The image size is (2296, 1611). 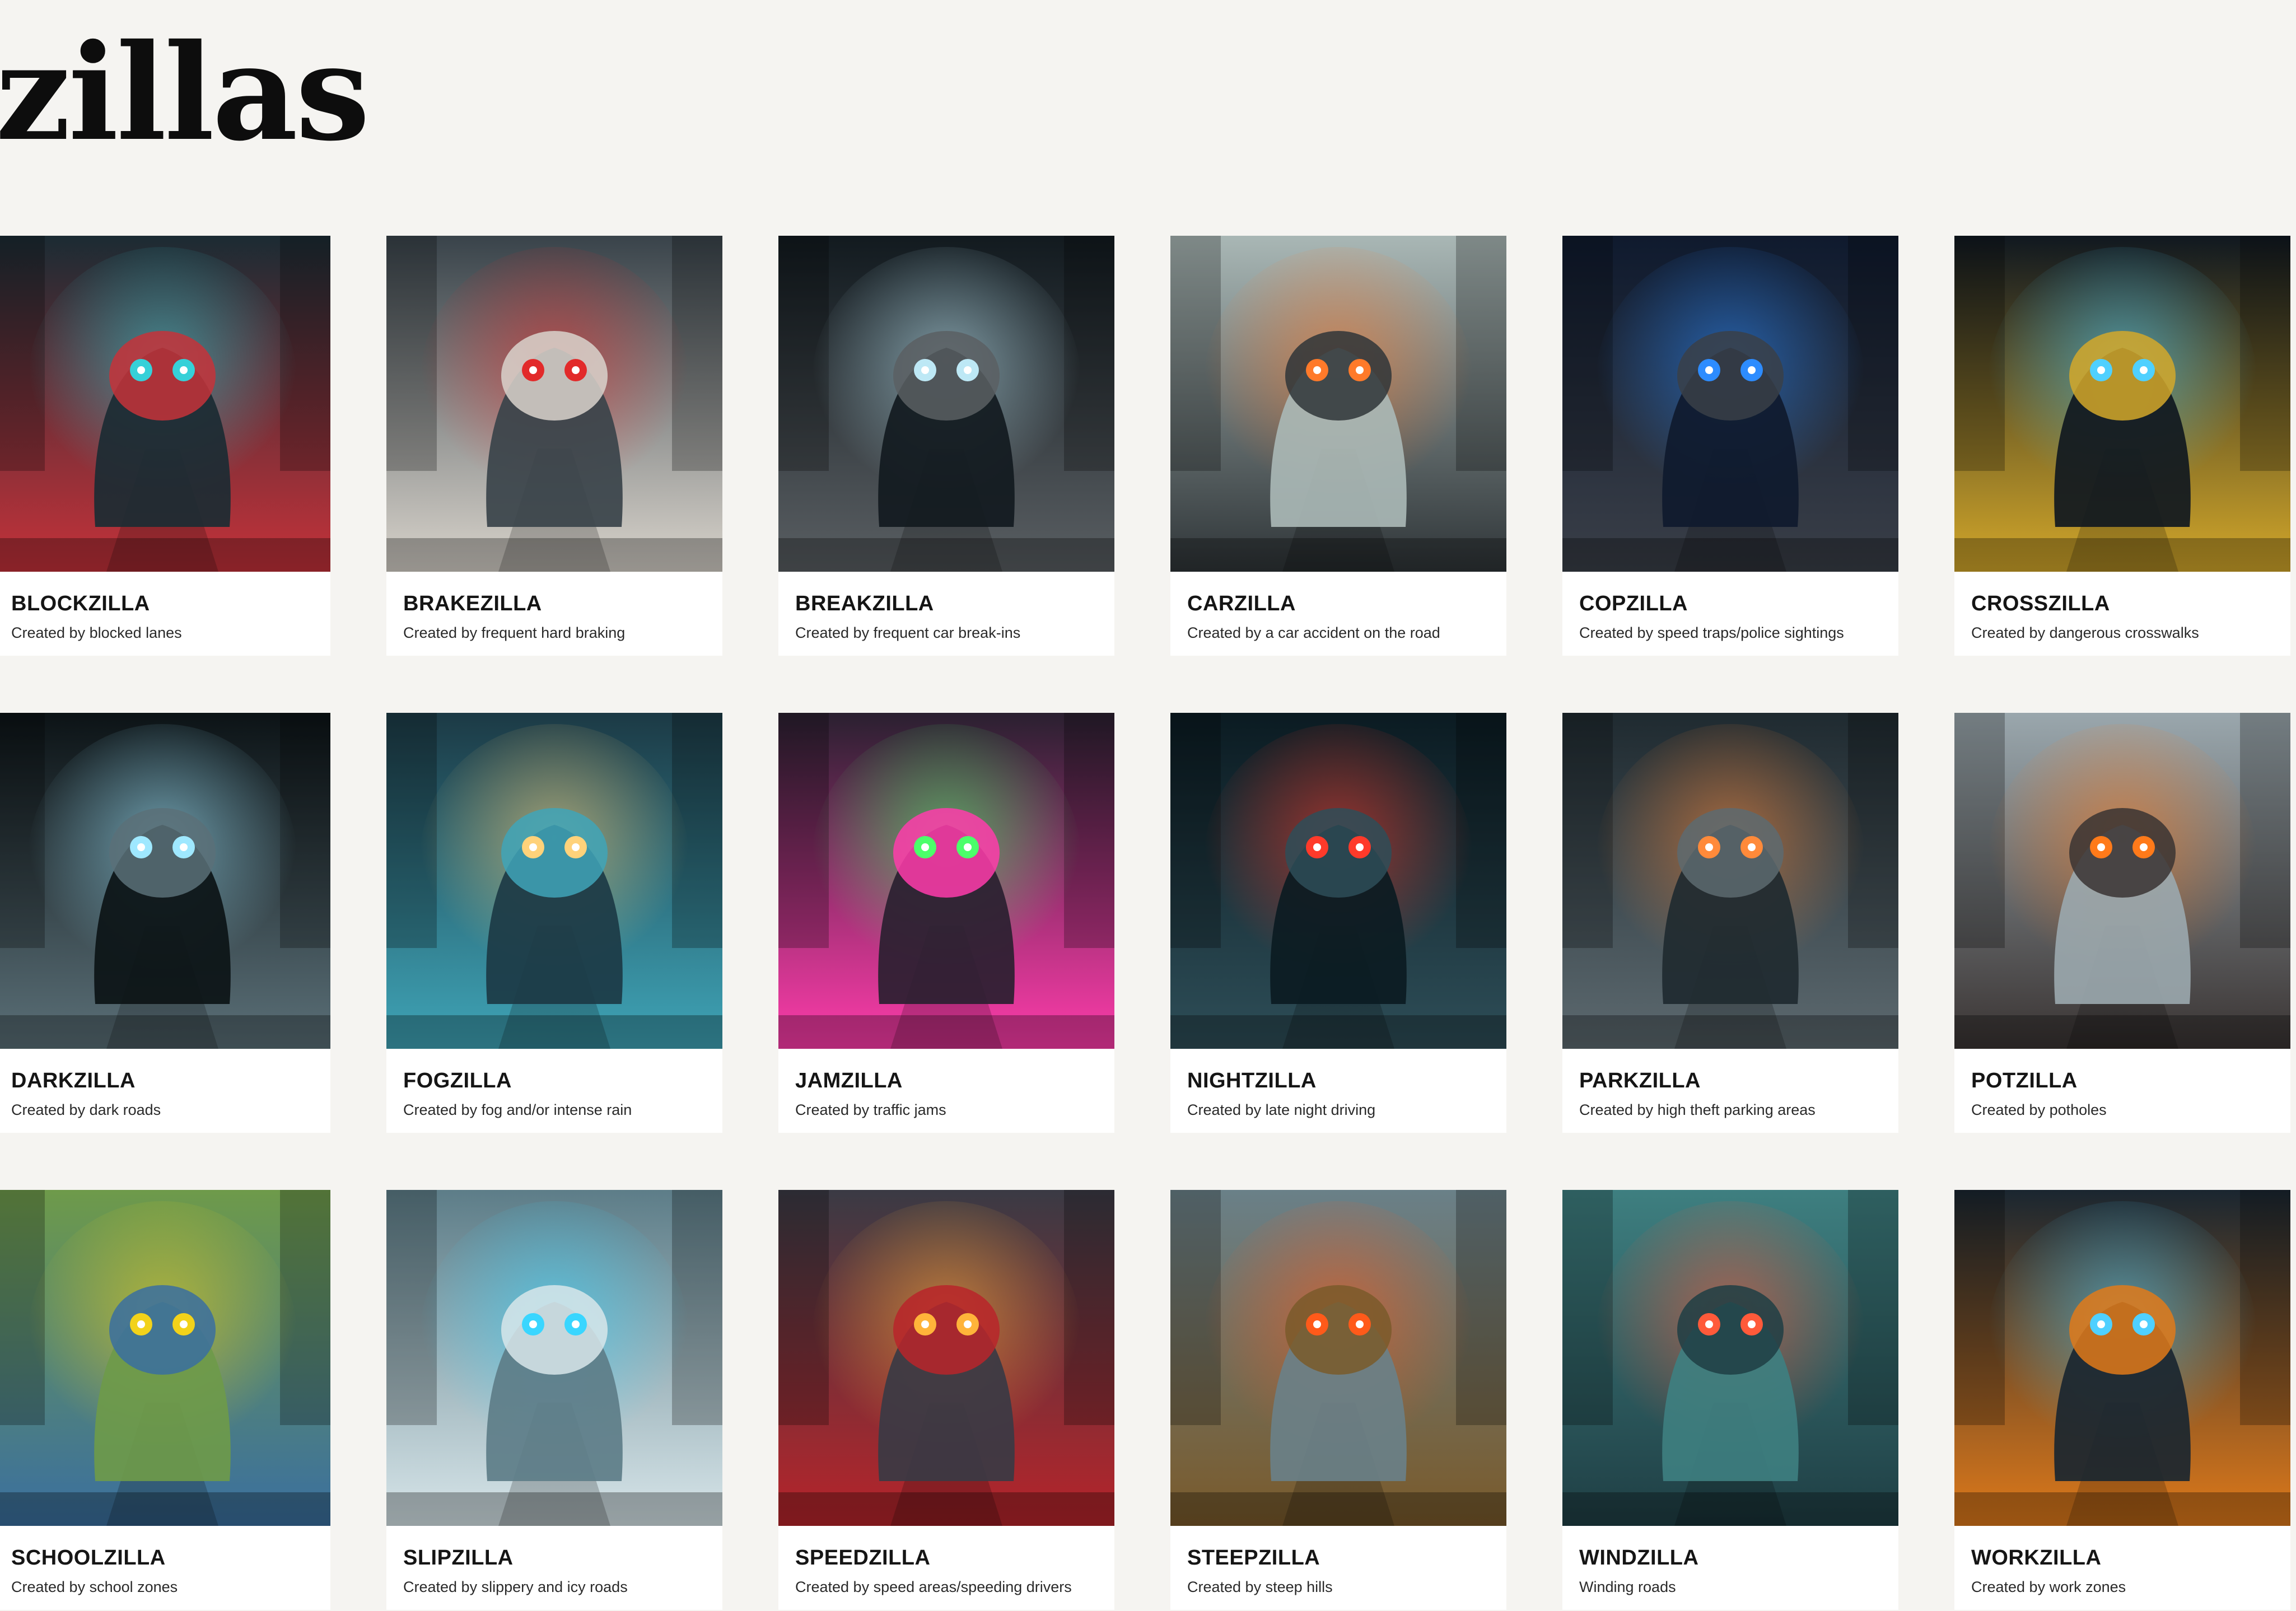 I want to click on ice-monster-image, so click(x=554, y=1358).